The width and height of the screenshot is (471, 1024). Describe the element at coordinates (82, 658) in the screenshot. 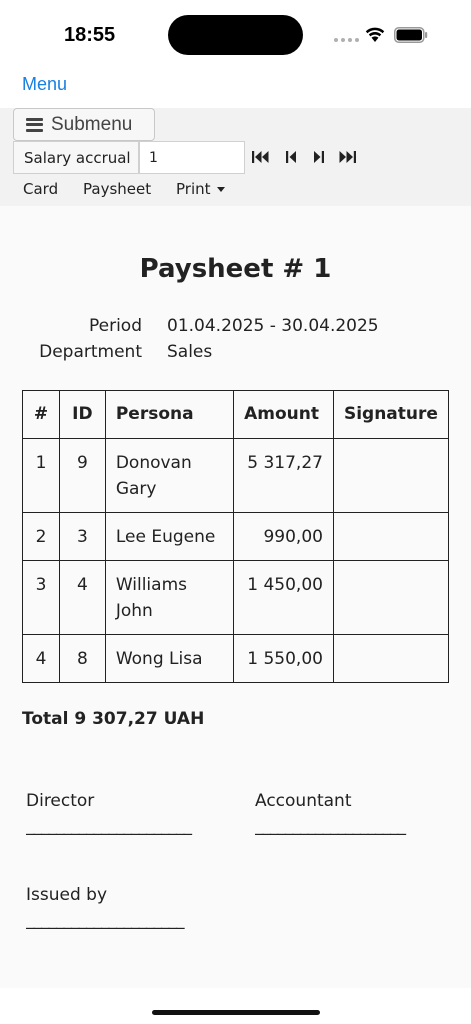

I see `row-id: 8` at that location.